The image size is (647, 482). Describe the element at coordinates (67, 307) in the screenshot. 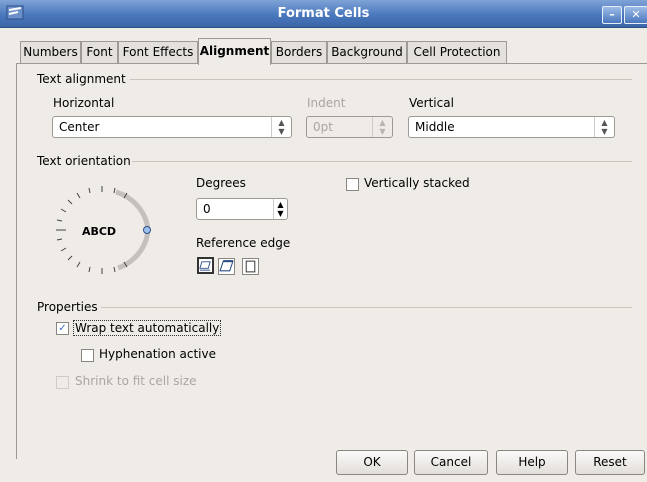

I see `section-properties: Properties` at that location.